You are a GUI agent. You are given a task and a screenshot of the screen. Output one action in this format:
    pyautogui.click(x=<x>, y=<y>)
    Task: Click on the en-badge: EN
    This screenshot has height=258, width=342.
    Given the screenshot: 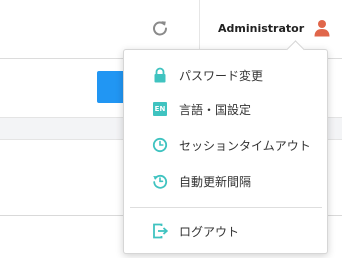 What is the action you would take?
    pyautogui.click(x=160, y=109)
    